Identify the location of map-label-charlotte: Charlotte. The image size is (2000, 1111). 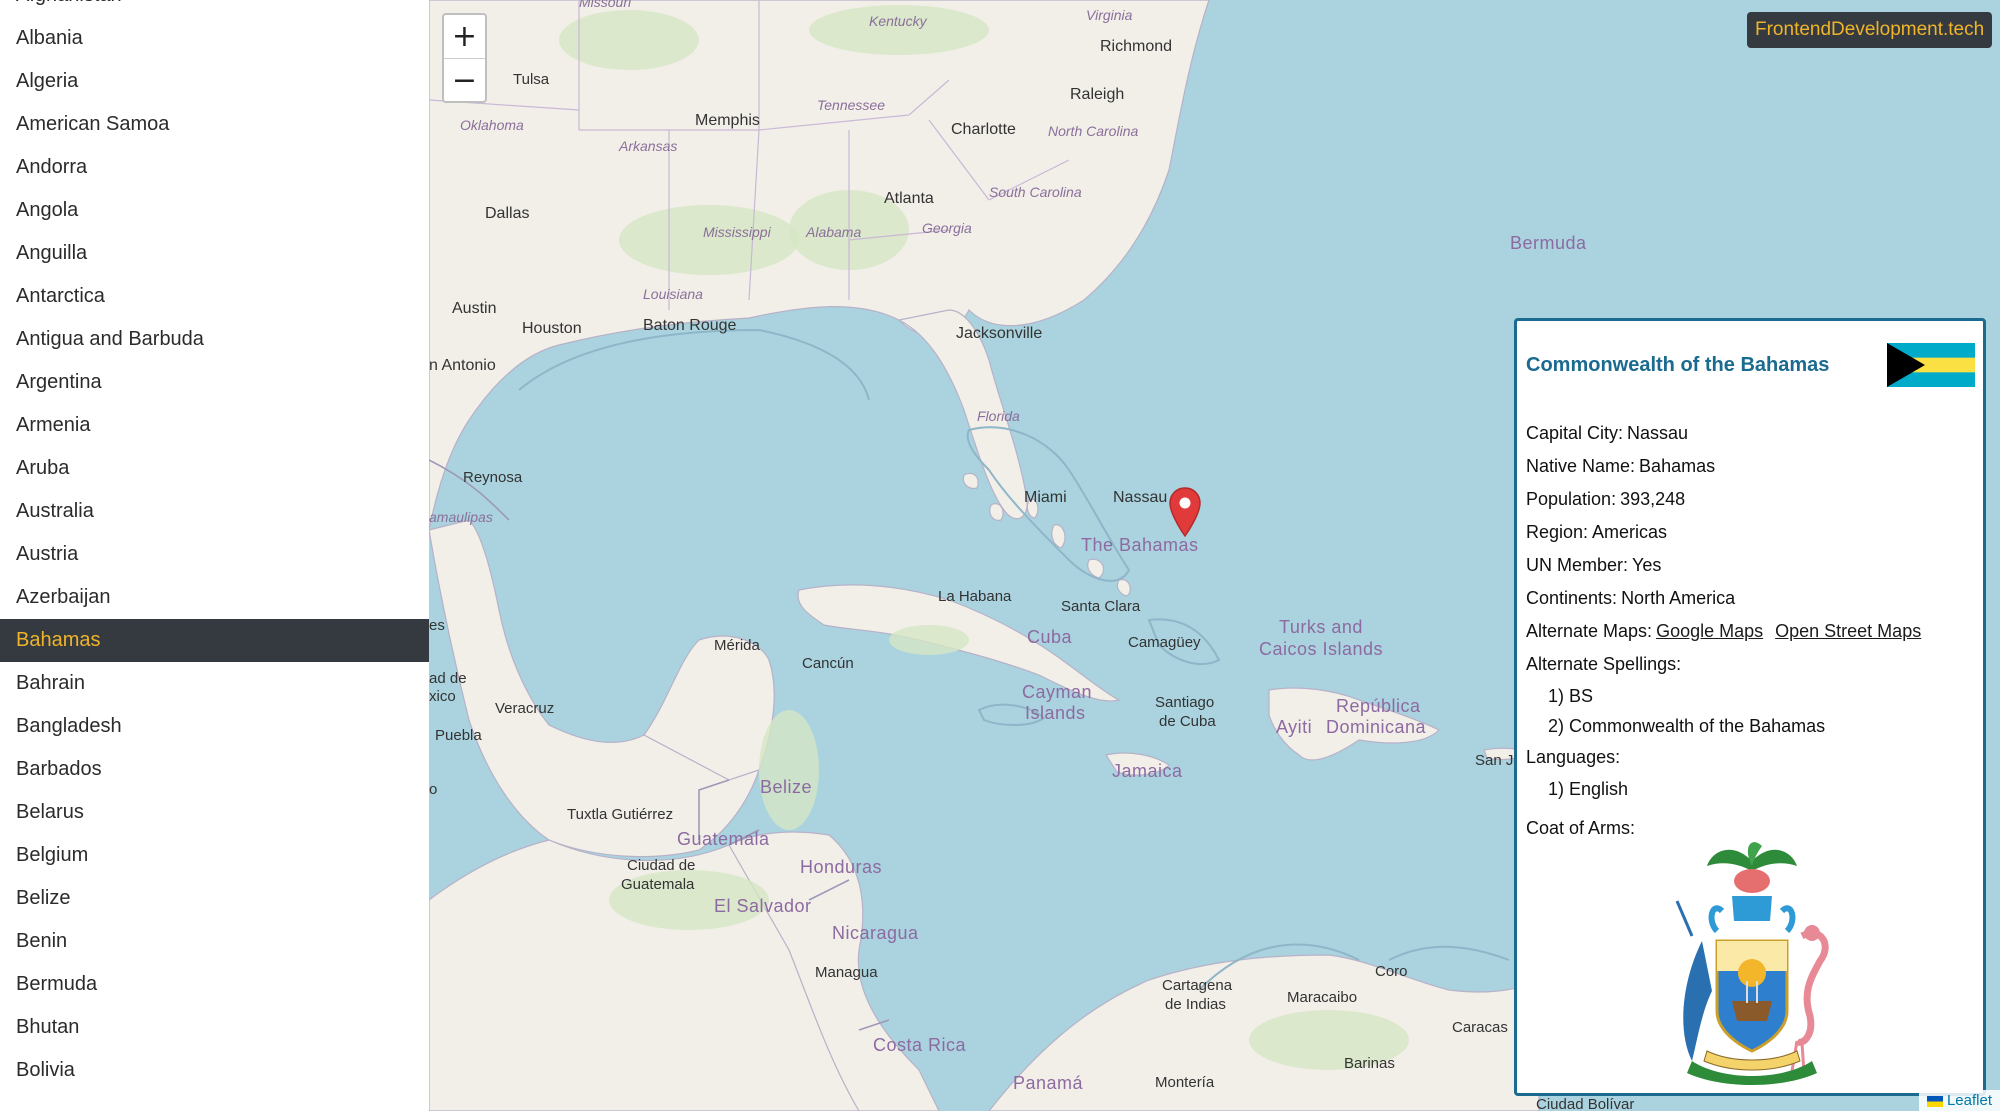
(983, 129).